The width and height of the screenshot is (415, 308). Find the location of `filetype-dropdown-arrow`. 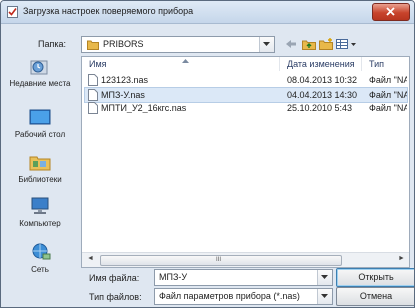

filetype-dropdown-arrow is located at coordinates (324, 296).